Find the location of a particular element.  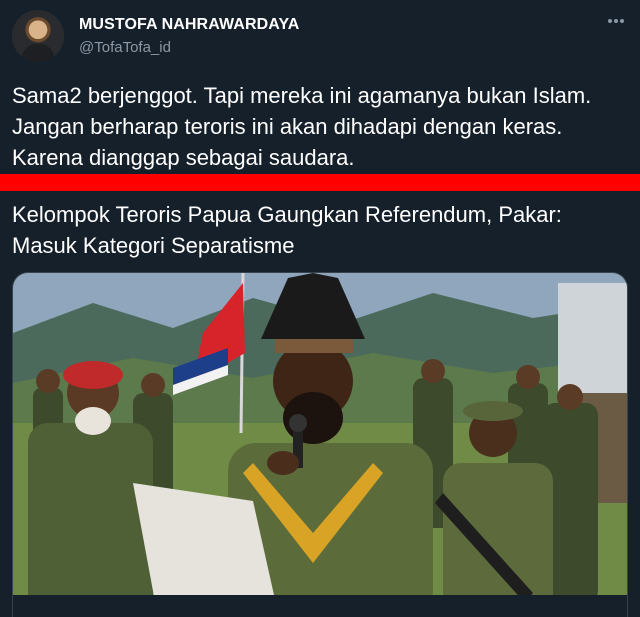

media-footer is located at coordinates (320, 606).